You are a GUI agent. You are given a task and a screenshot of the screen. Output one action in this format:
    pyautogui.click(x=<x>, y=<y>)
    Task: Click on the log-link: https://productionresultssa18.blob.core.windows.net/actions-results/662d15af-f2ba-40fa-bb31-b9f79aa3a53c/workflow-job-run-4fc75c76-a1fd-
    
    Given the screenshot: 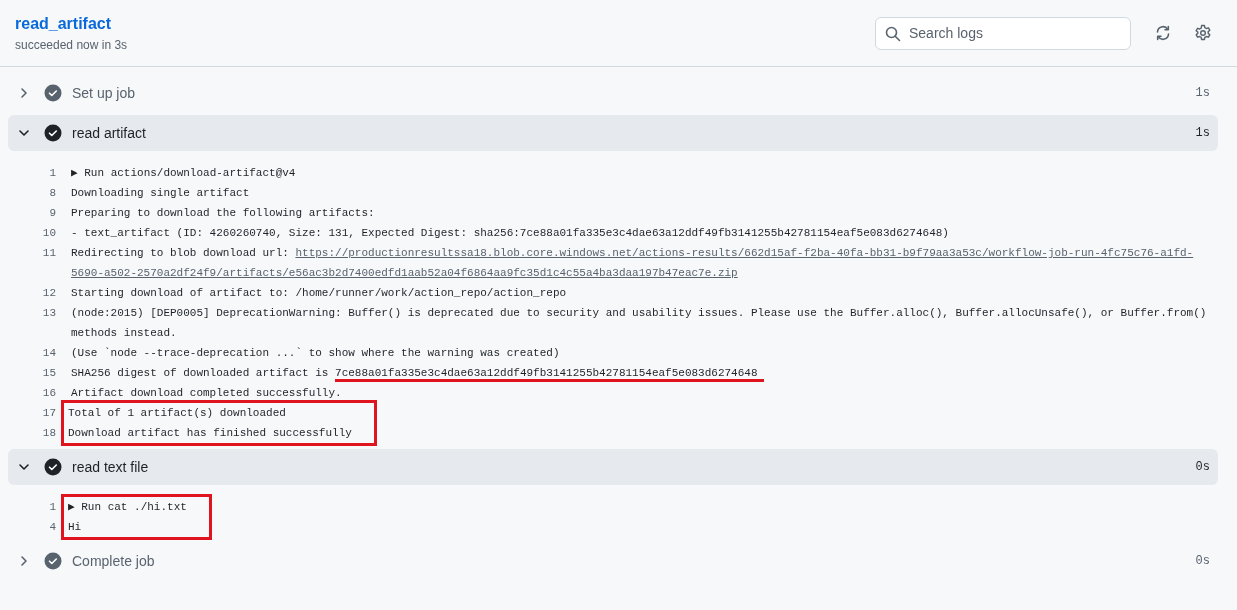 What is the action you would take?
    pyautogui.click(x=744, y=253)
    